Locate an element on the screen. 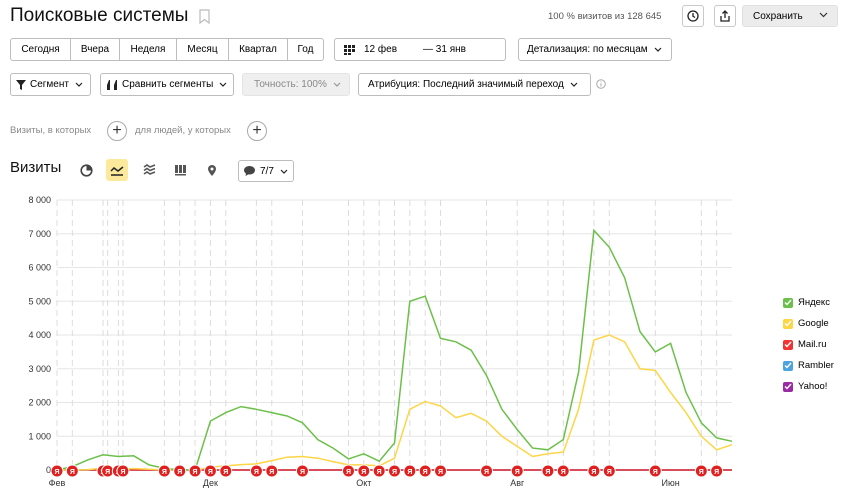  info-icon is located at coordinates (601, 84).